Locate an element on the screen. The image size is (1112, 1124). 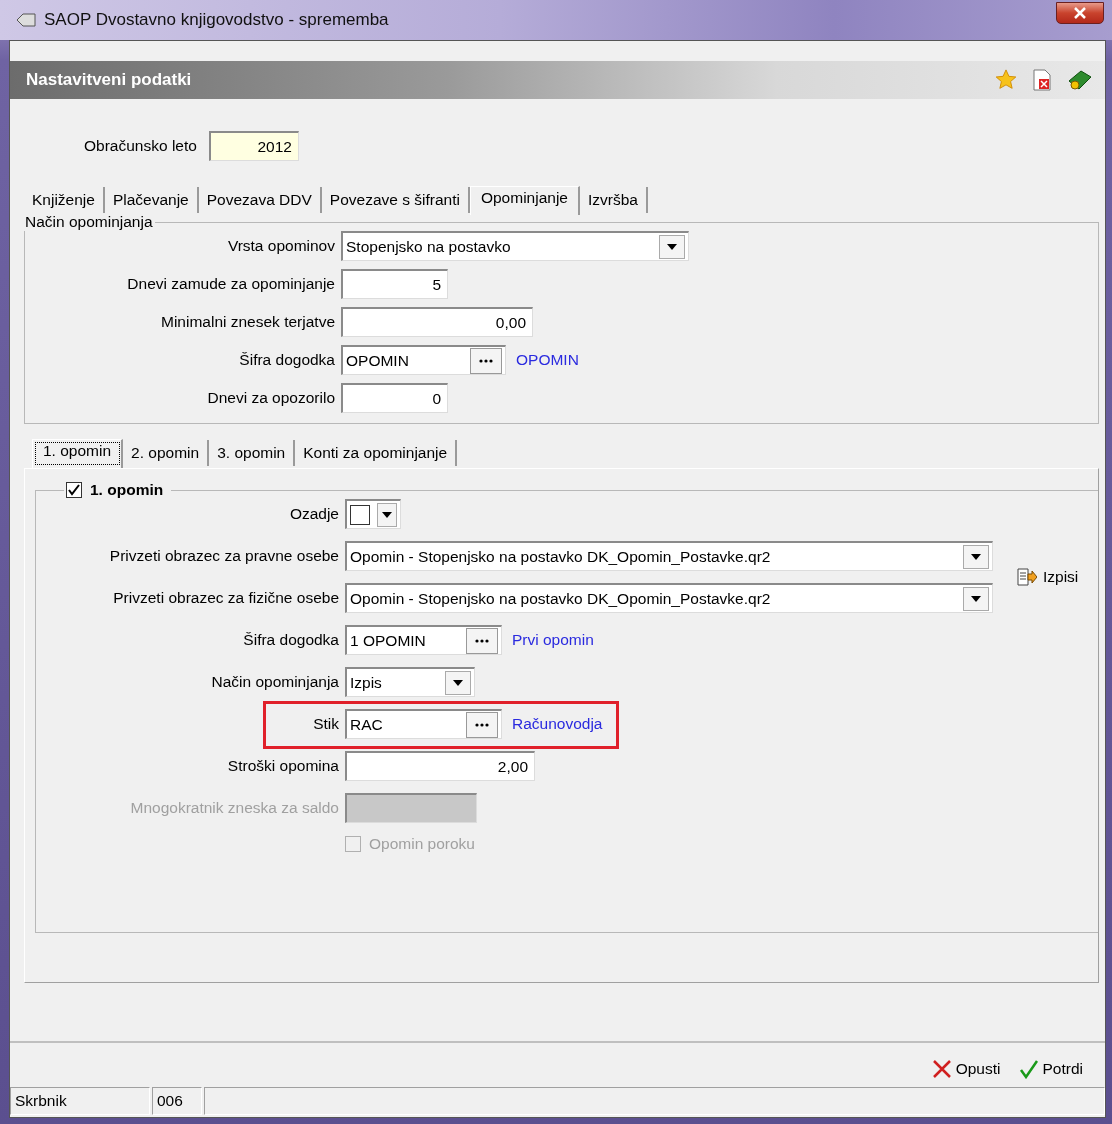
tab: 2. opomin is located at coordinates (166, 453).